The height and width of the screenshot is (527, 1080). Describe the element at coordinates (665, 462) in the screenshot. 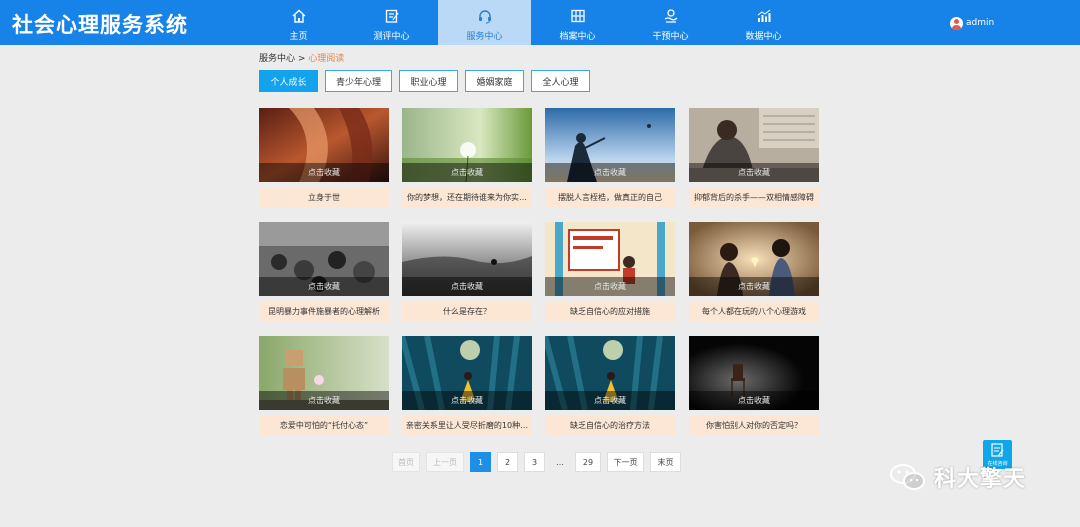

I see `last-page-button: 末页` at that location.